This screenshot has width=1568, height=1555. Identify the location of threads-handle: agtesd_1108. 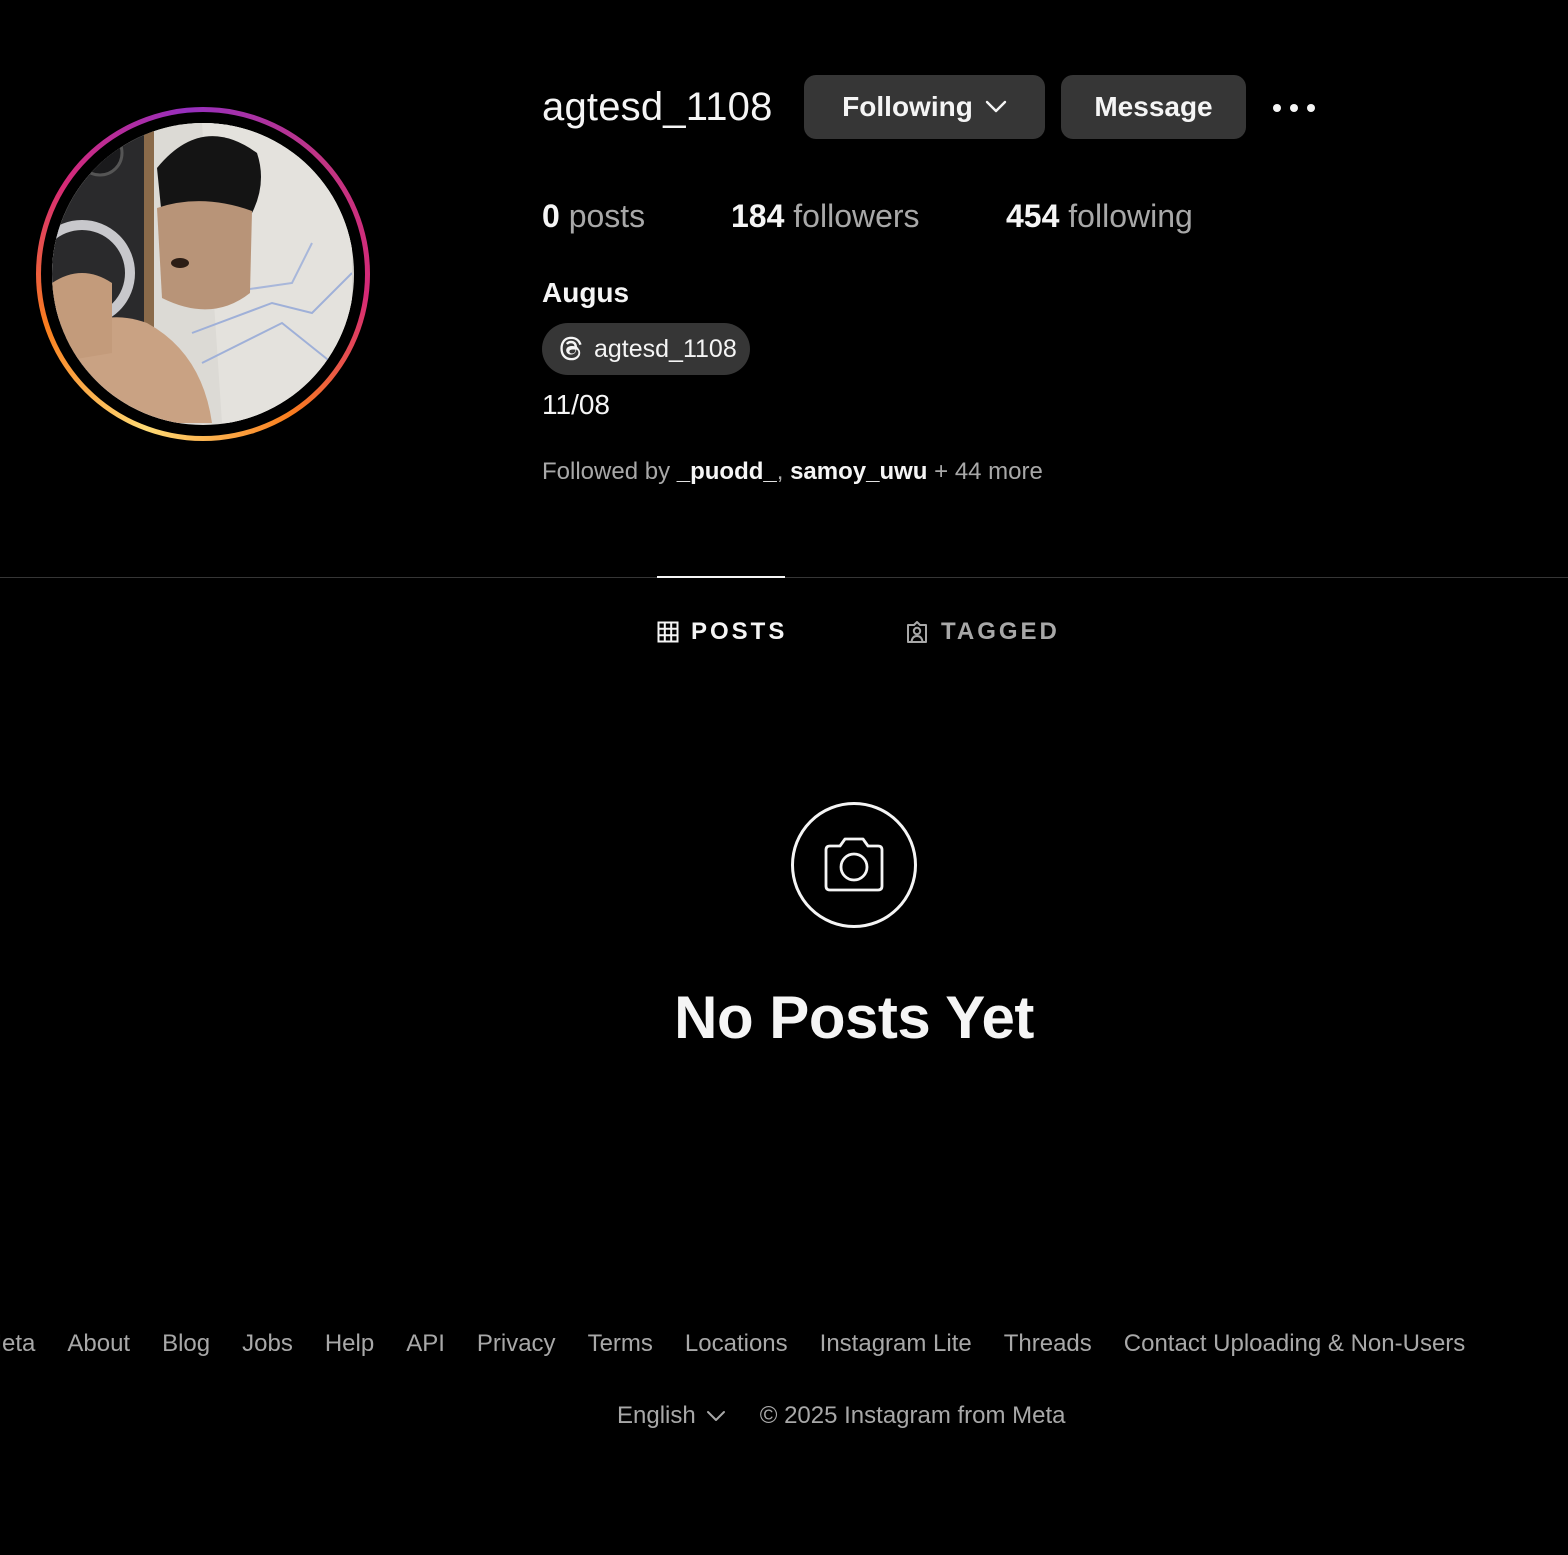
(665, 348).